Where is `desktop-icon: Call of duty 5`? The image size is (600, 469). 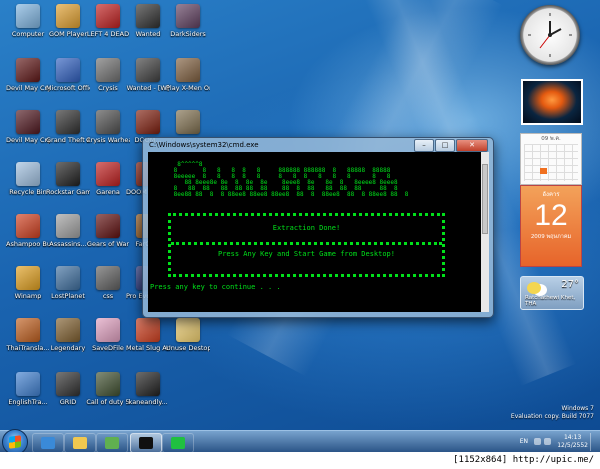 desktop-icon: Call of duty 5 is located at coordinates (108, 389).